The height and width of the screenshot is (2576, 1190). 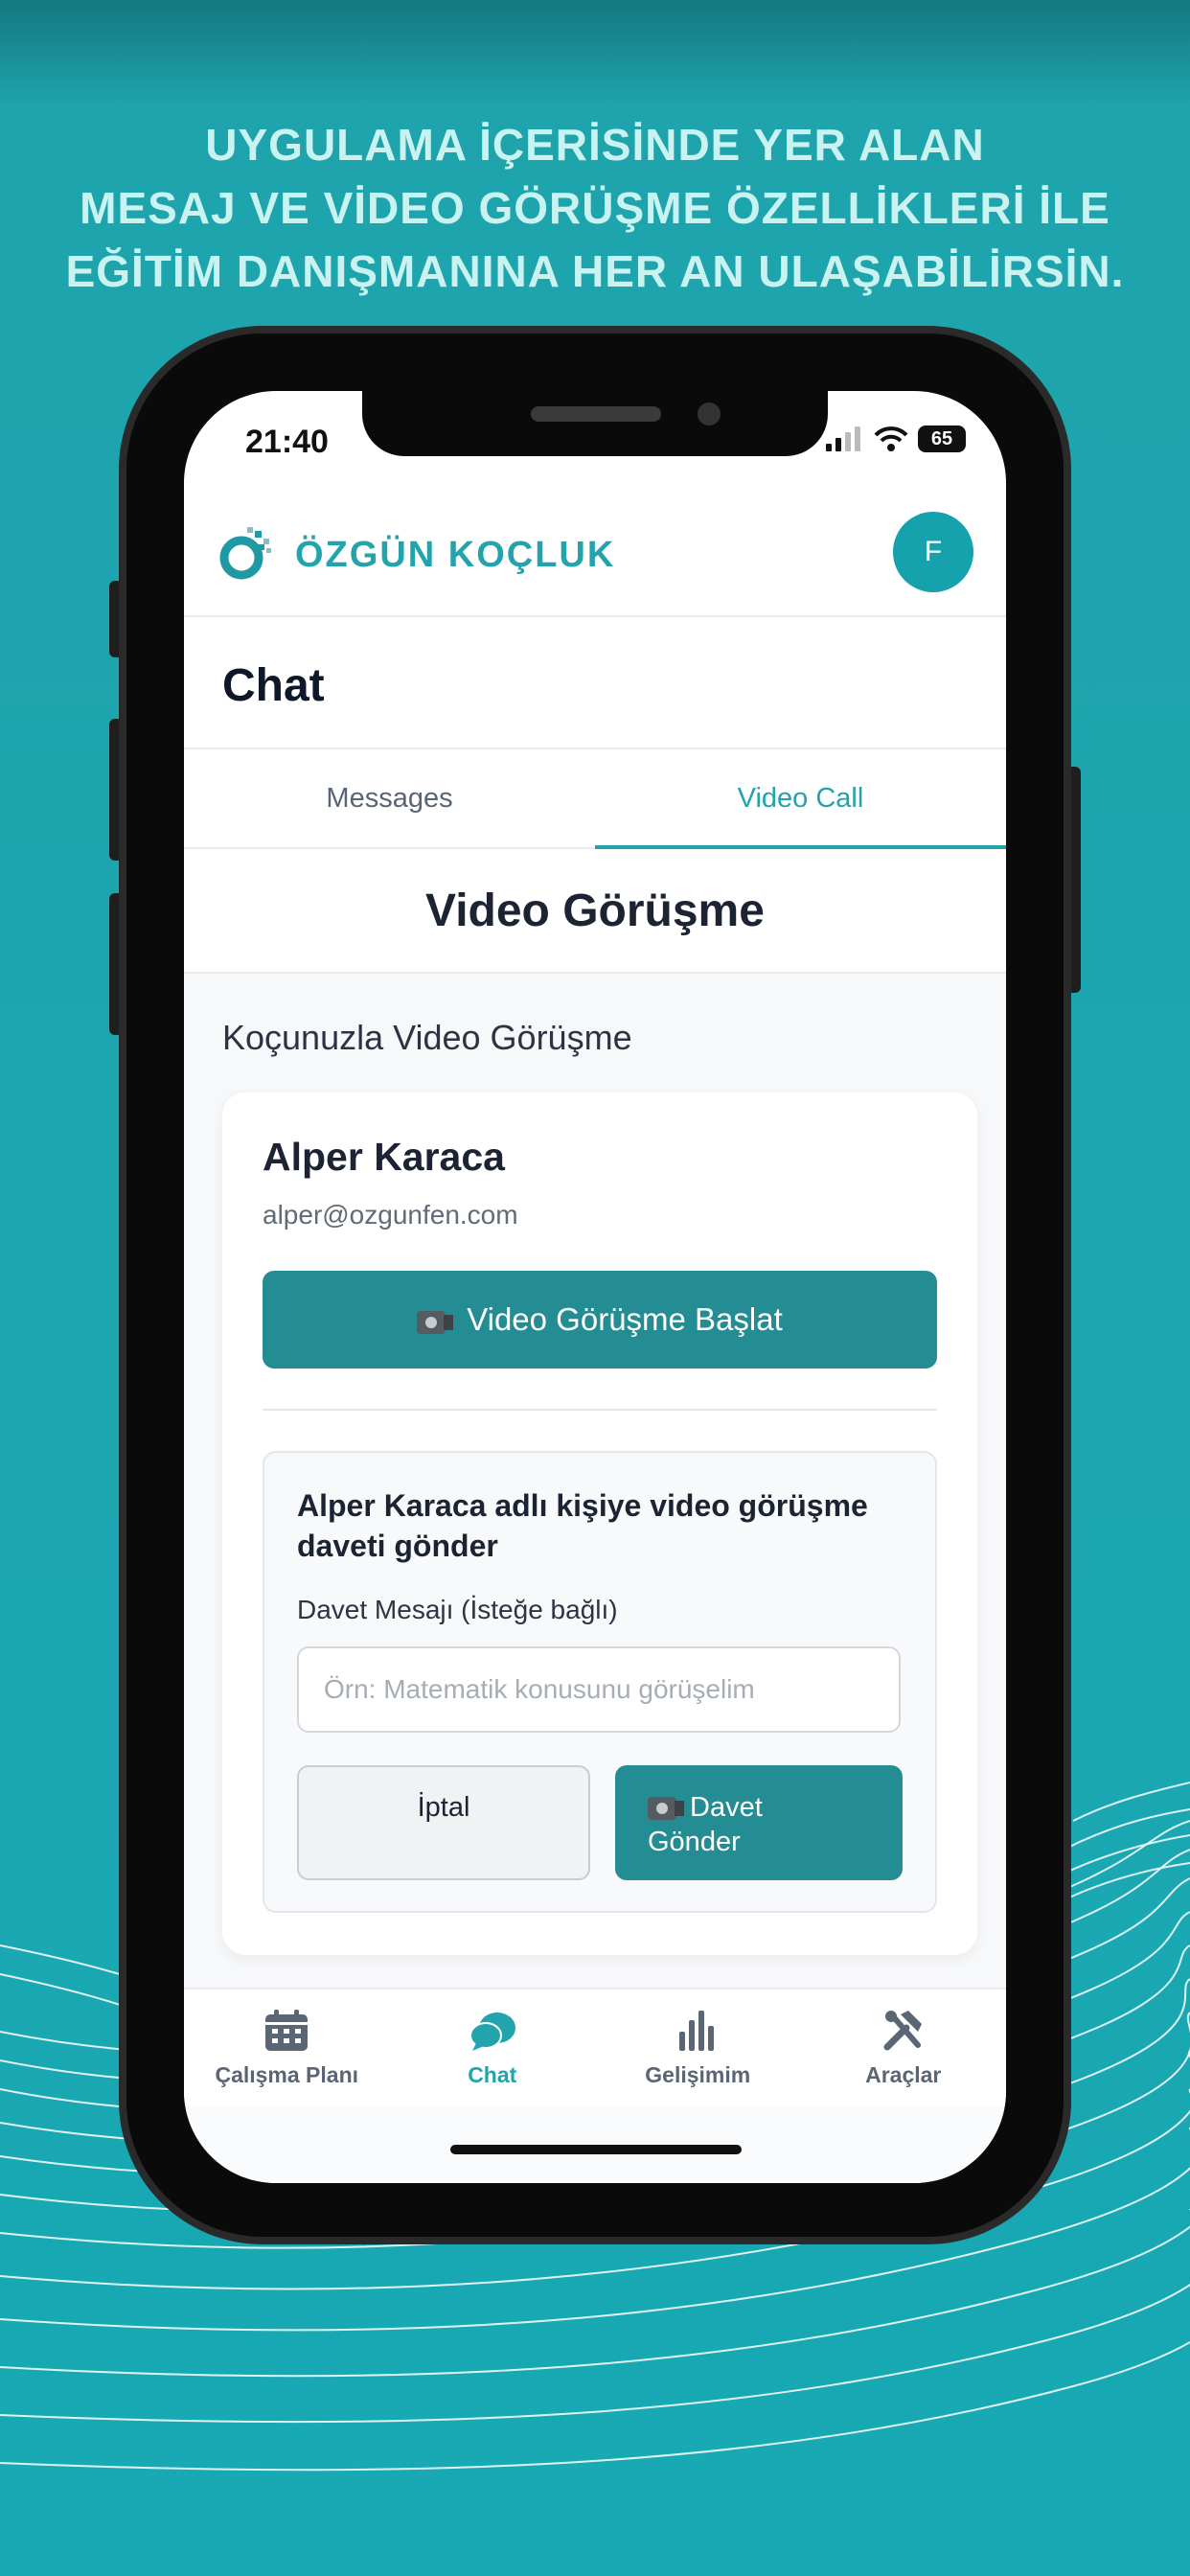 I want to click on nav-item-chat: Chat, so click(x=493, y=2048).